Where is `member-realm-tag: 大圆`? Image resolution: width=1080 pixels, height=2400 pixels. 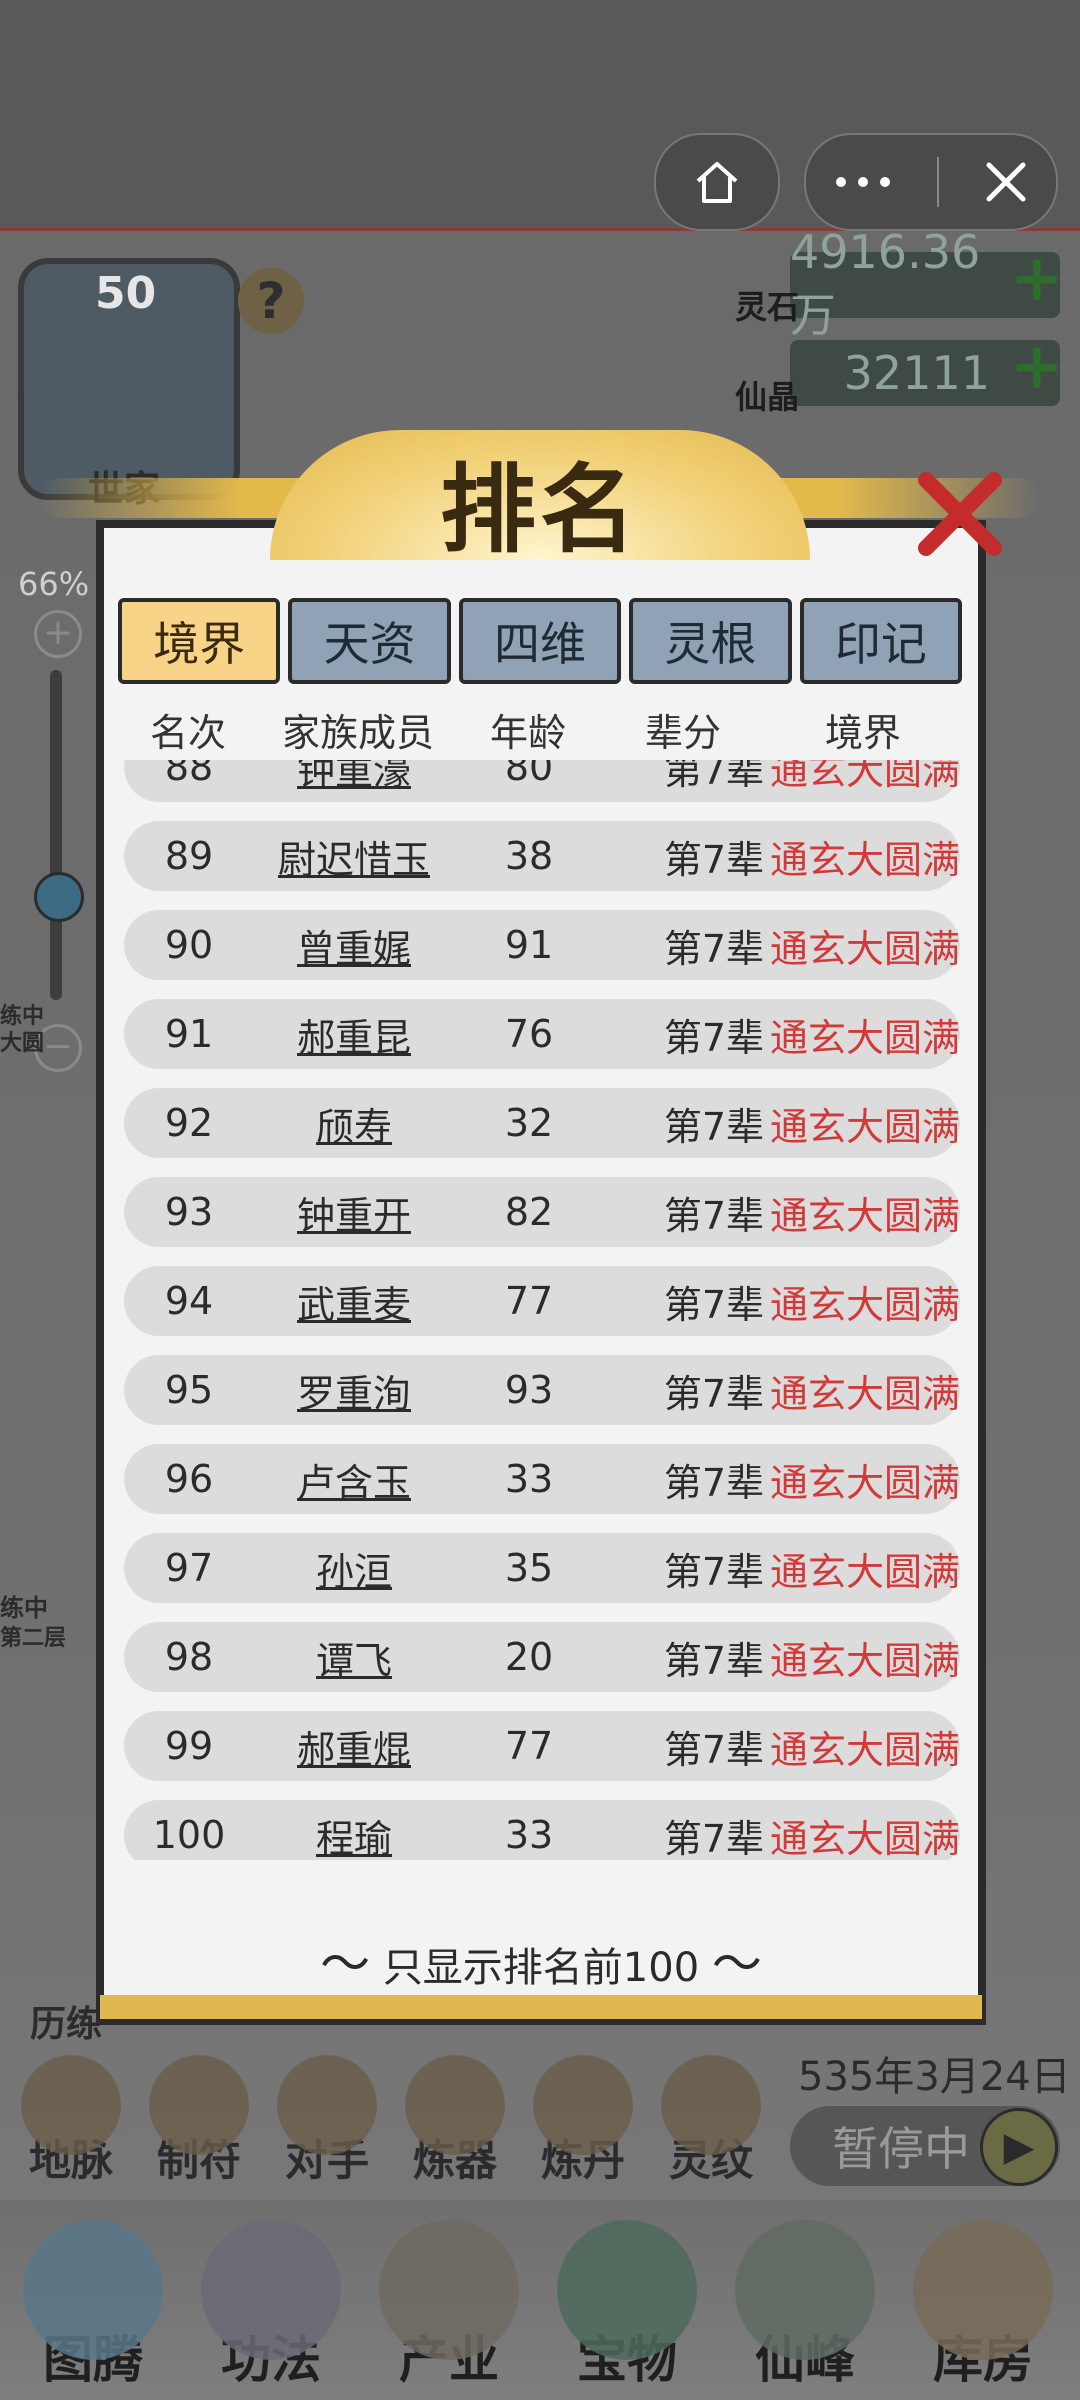
member-realm-tag: 大圆 is located at coordinates (22, 1043).